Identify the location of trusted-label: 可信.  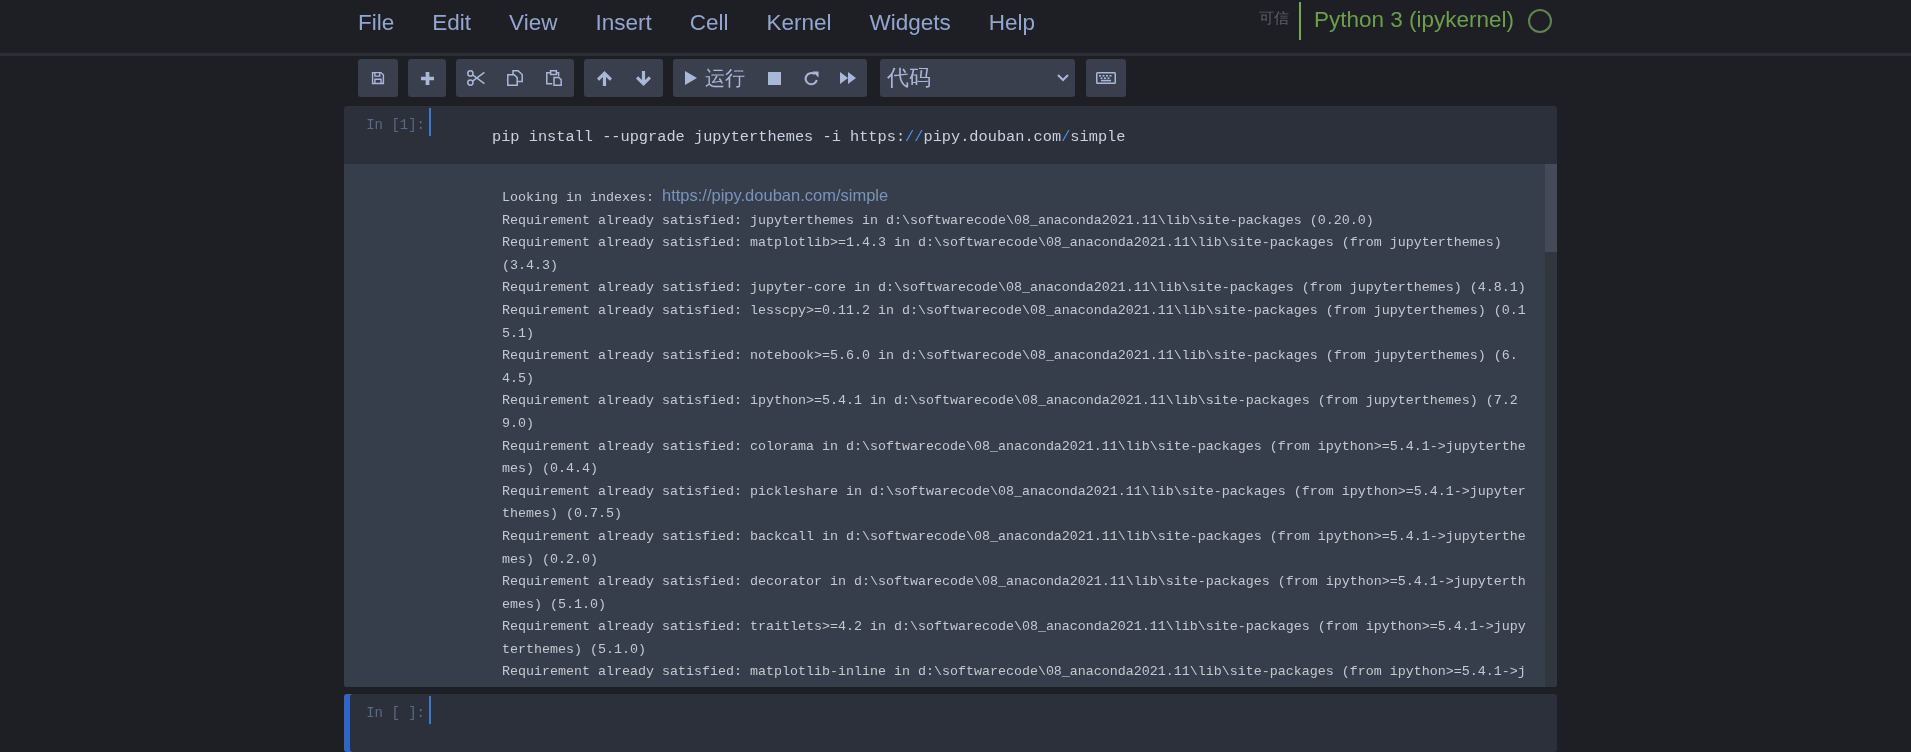
(1273, 18).